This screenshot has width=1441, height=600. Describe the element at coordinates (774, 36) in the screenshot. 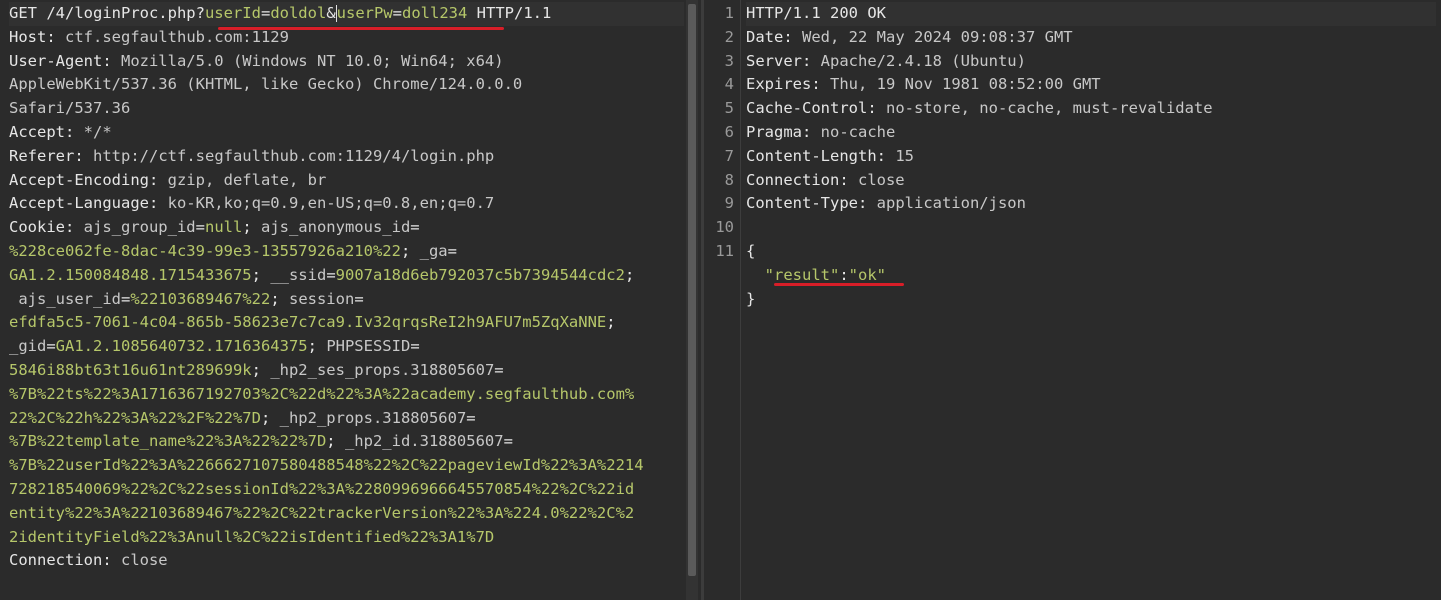

I see `response-token: Date:` at that location.